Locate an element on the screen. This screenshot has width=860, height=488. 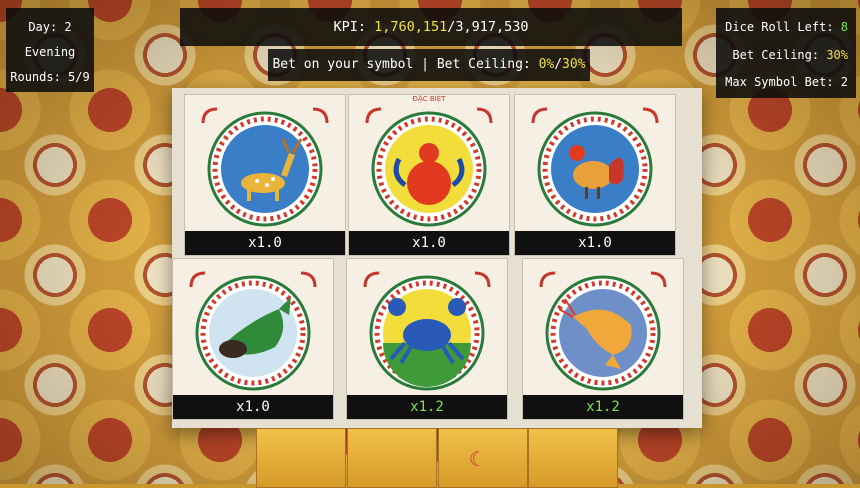
card-deer: x1.0 is located at coordinates (265, 175).